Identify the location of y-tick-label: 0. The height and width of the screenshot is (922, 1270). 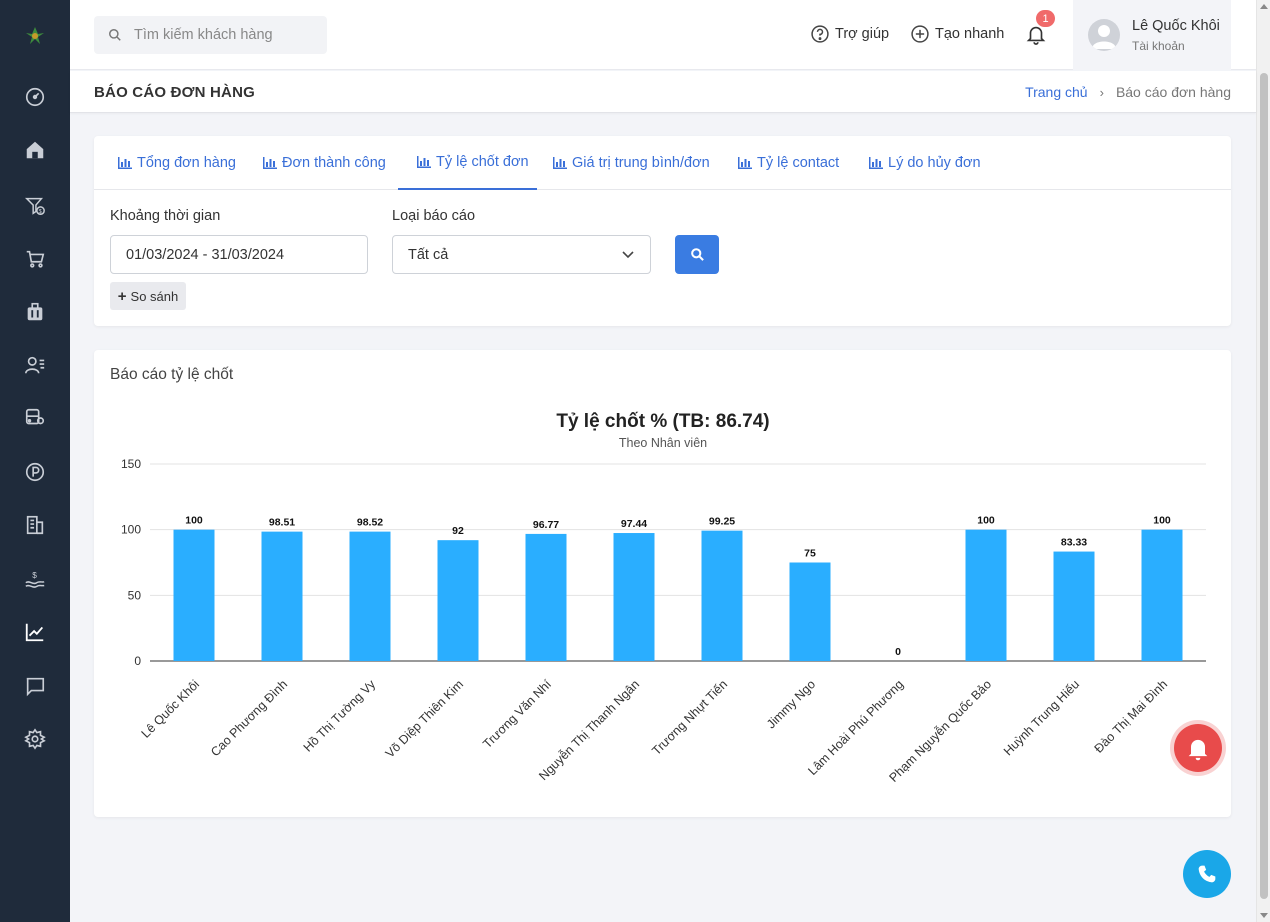
(137, 661).